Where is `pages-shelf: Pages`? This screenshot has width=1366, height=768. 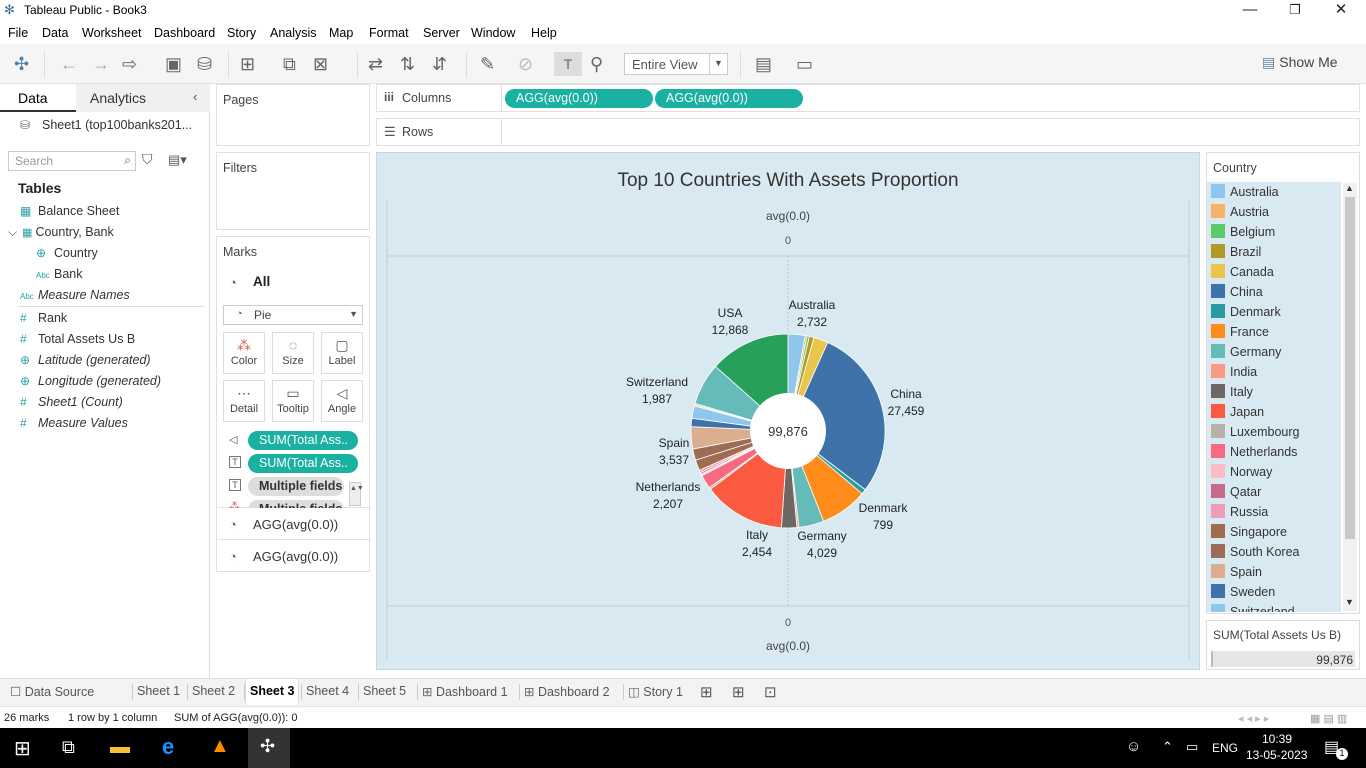
pages-shelf: Pages is located at coordinates (293, 115).